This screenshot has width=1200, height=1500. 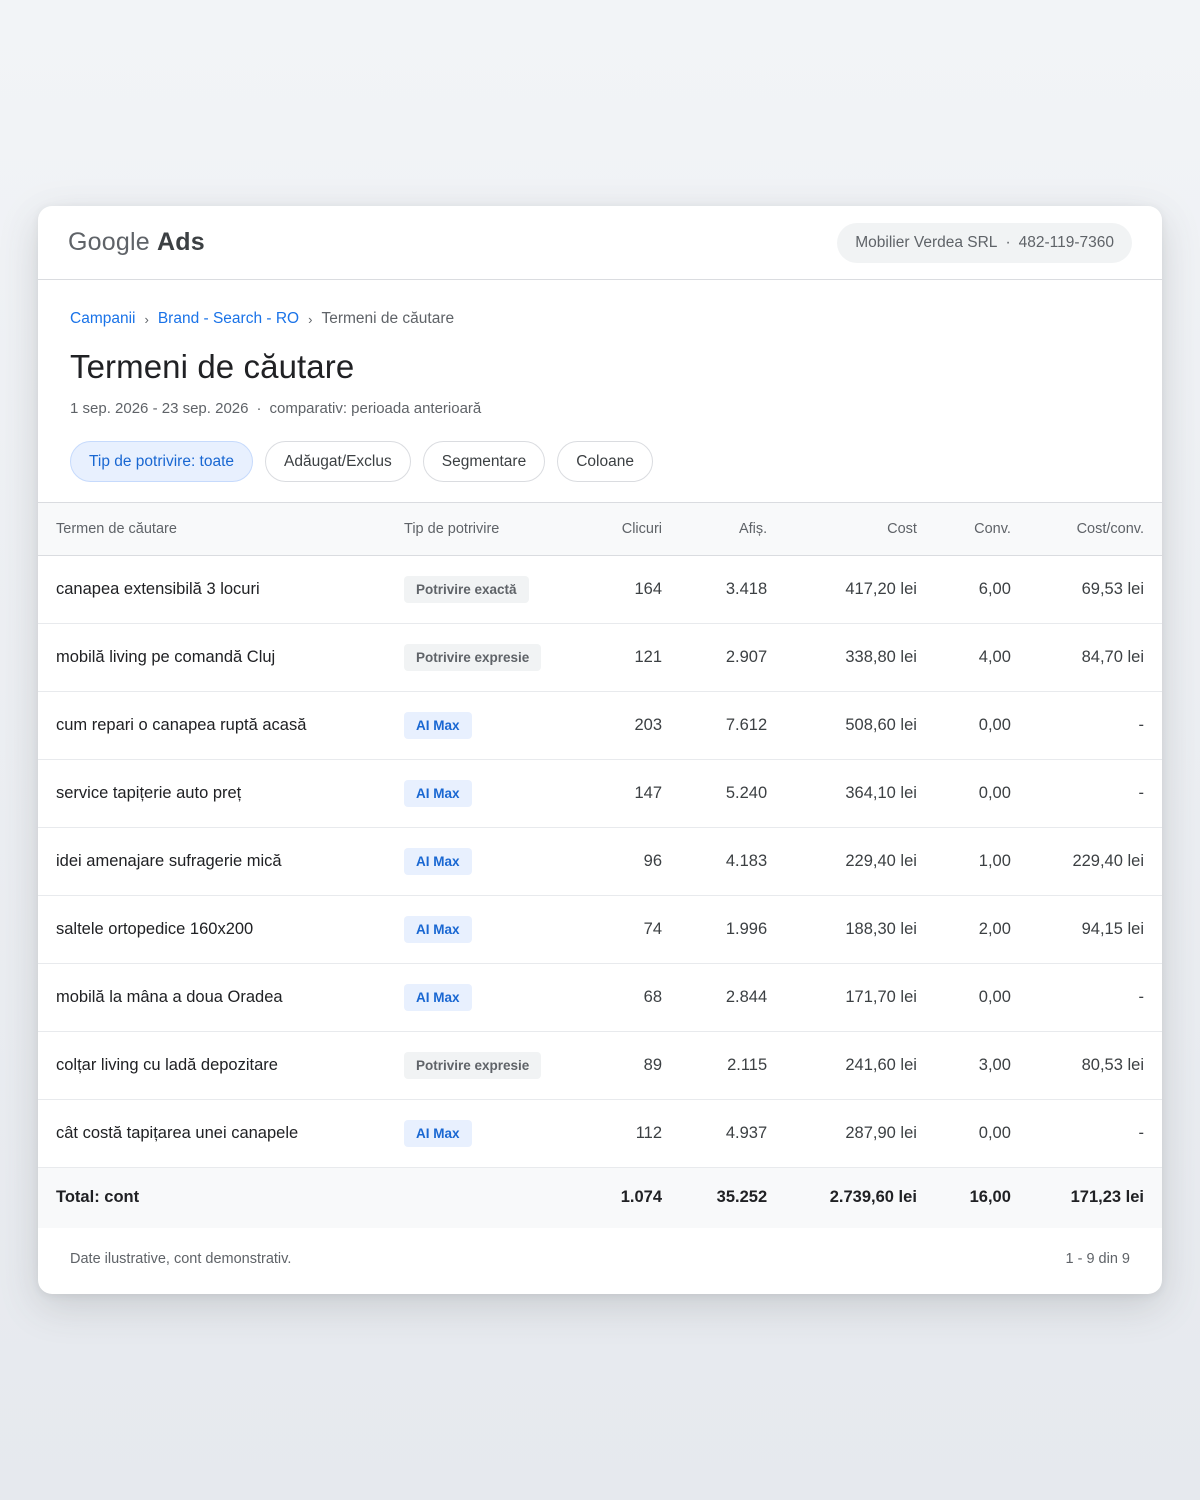 I want to click on account-selector: Mobilier Verdea SRL · 482-119-7360, so click(x=984, y=242).